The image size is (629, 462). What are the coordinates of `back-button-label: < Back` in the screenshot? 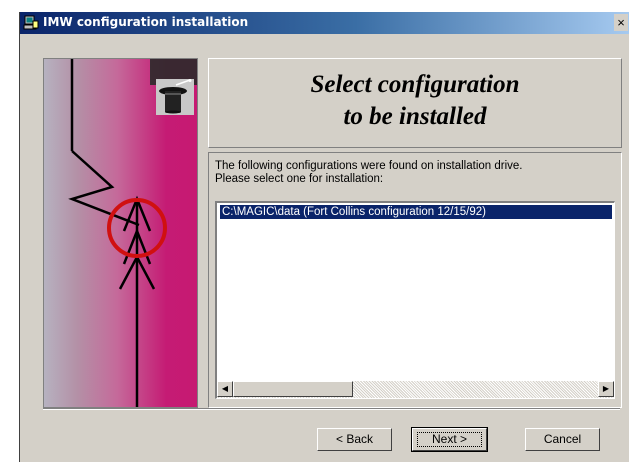 It's located at (354, 439).